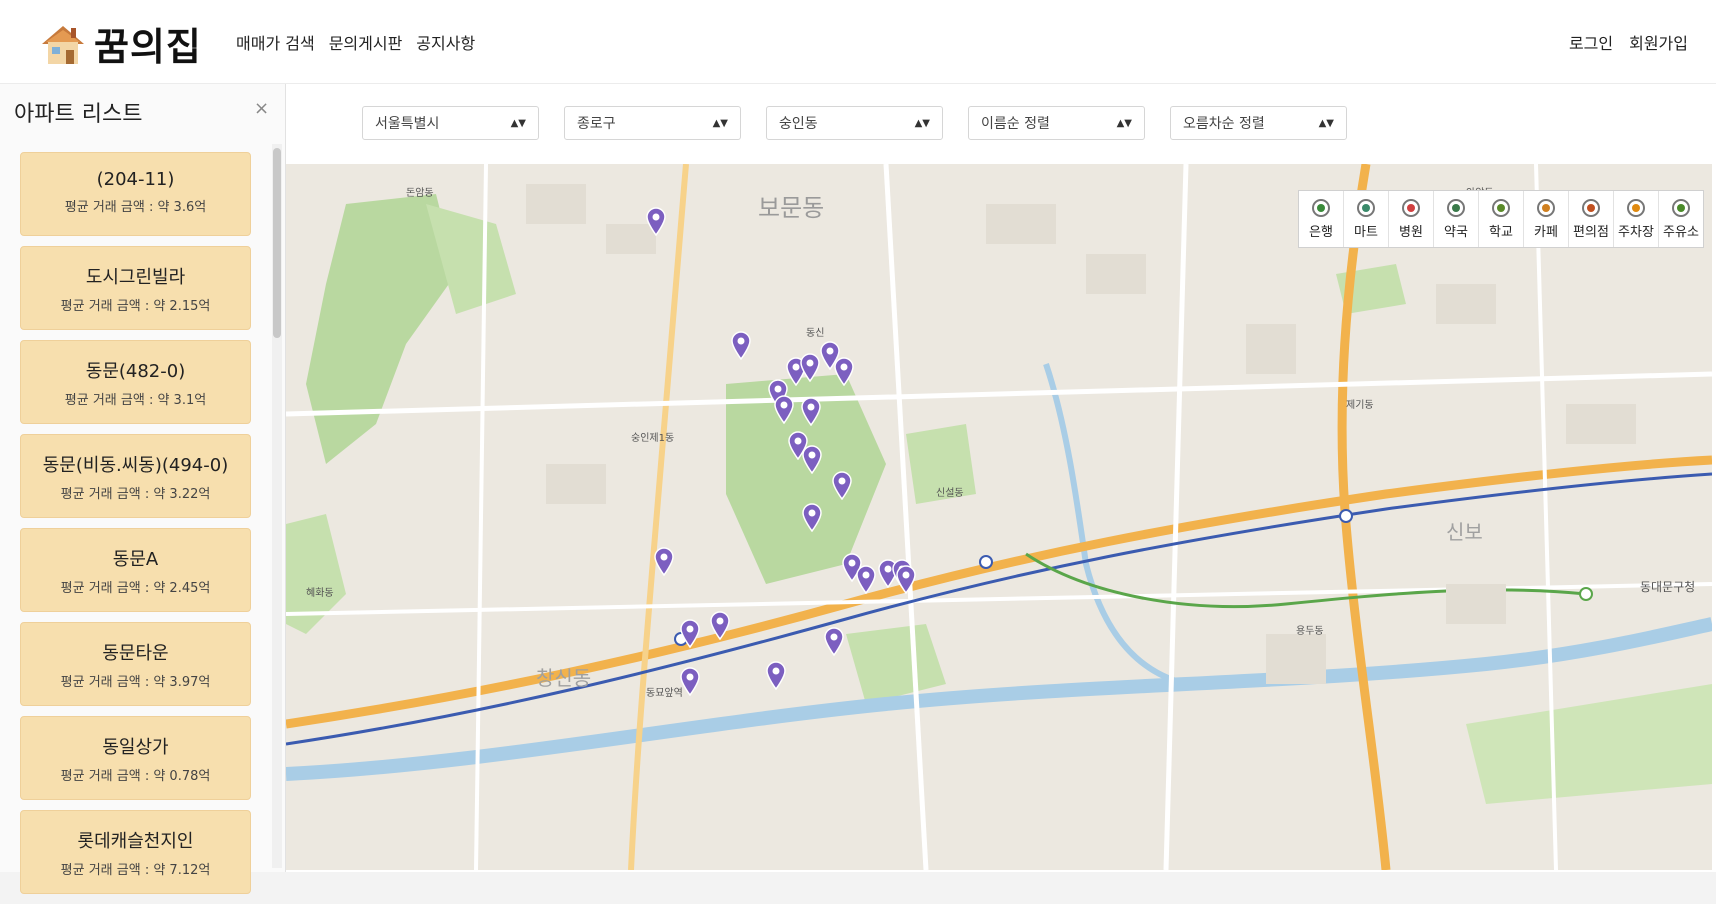 This screenshot has height=904, width=1716. I want to click on category-parking: 주차장, so click(1636, 219).